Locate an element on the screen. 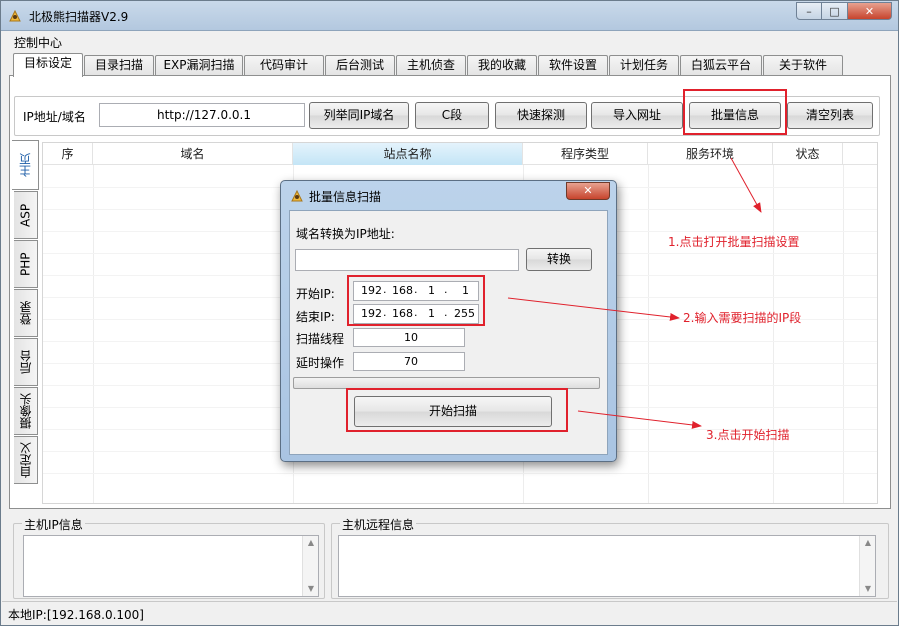 This screenshot has height=626, width=899. title-bar: 北极熊扫描器V2.9 – □ ✕ is located at coordinates (449, 16).